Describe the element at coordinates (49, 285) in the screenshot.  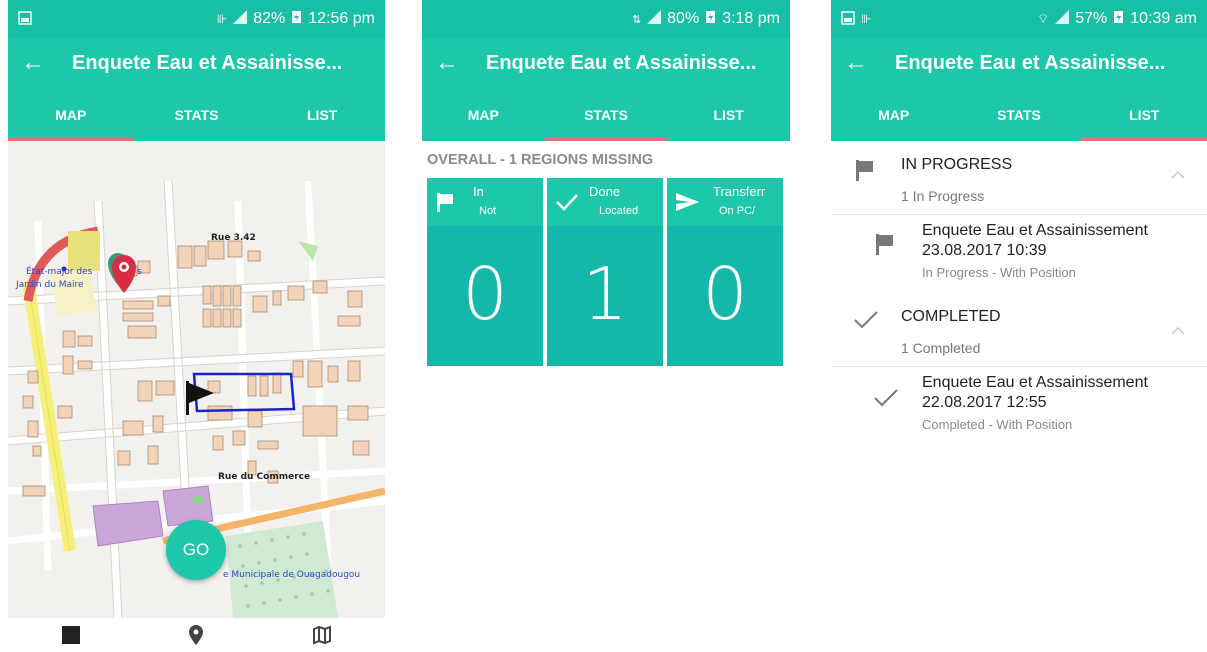
I see `map-label-jardin: Jardin du Maire` at that location.